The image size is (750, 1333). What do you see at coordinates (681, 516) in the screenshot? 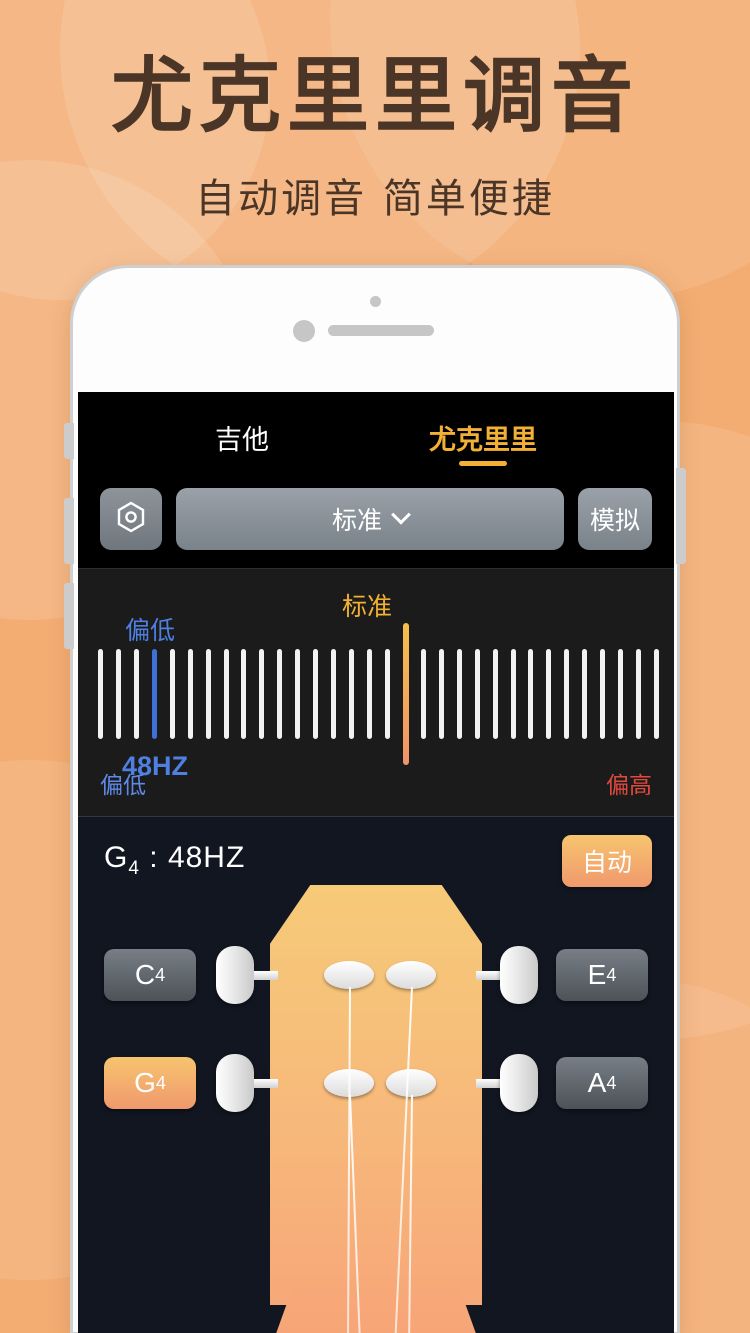
I see `phone-power-button` at bounding box center [681, 516].